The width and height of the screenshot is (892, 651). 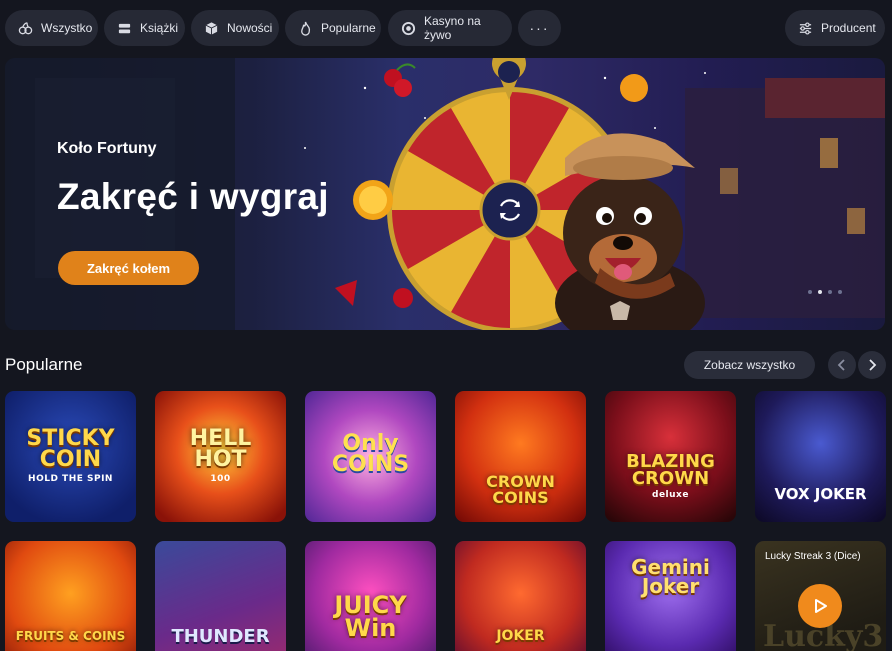 I want to click on sliders-icon, so click(x=805, y=28).